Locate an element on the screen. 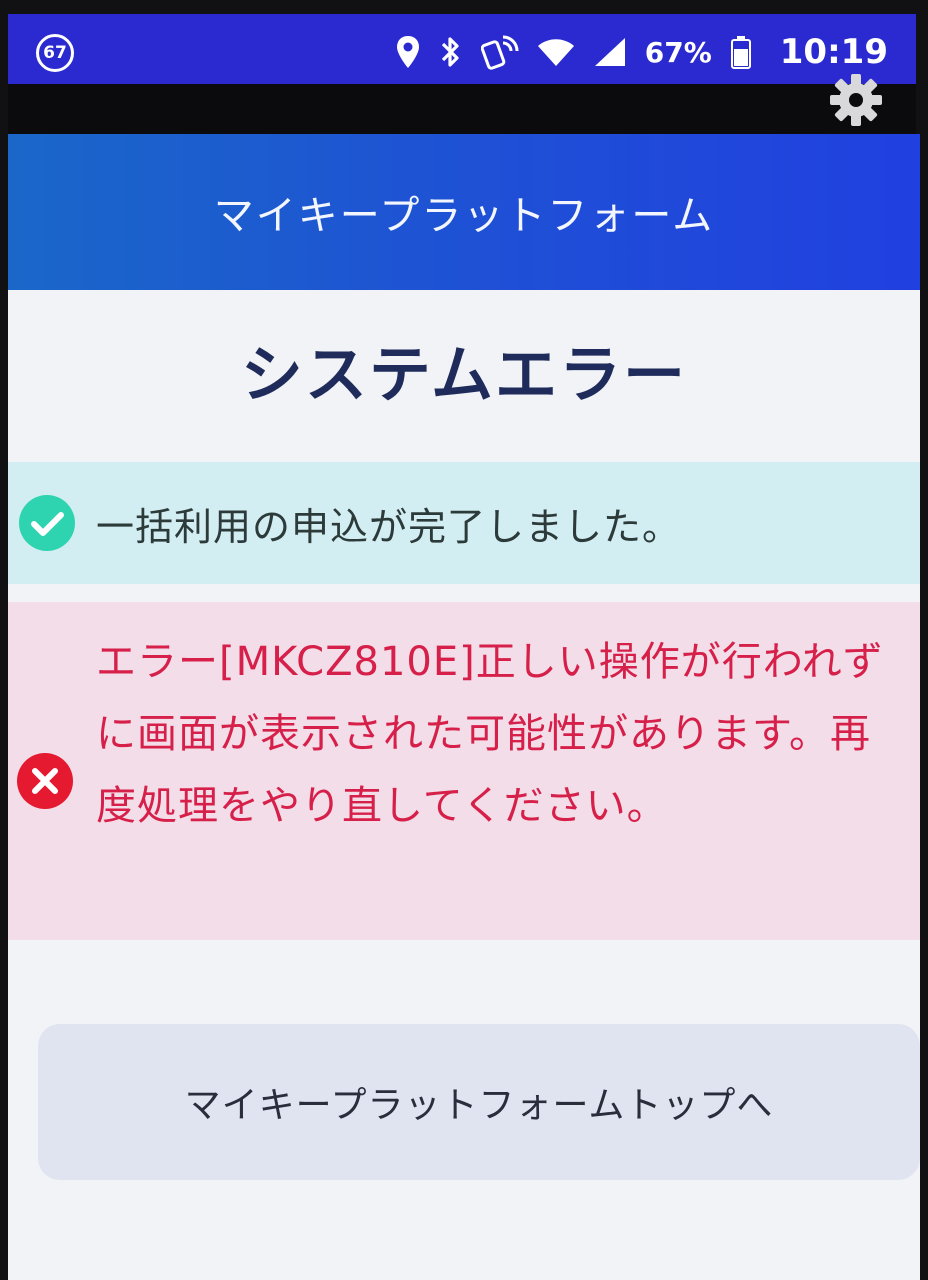  location-icon is located at coordinates (408, 52).